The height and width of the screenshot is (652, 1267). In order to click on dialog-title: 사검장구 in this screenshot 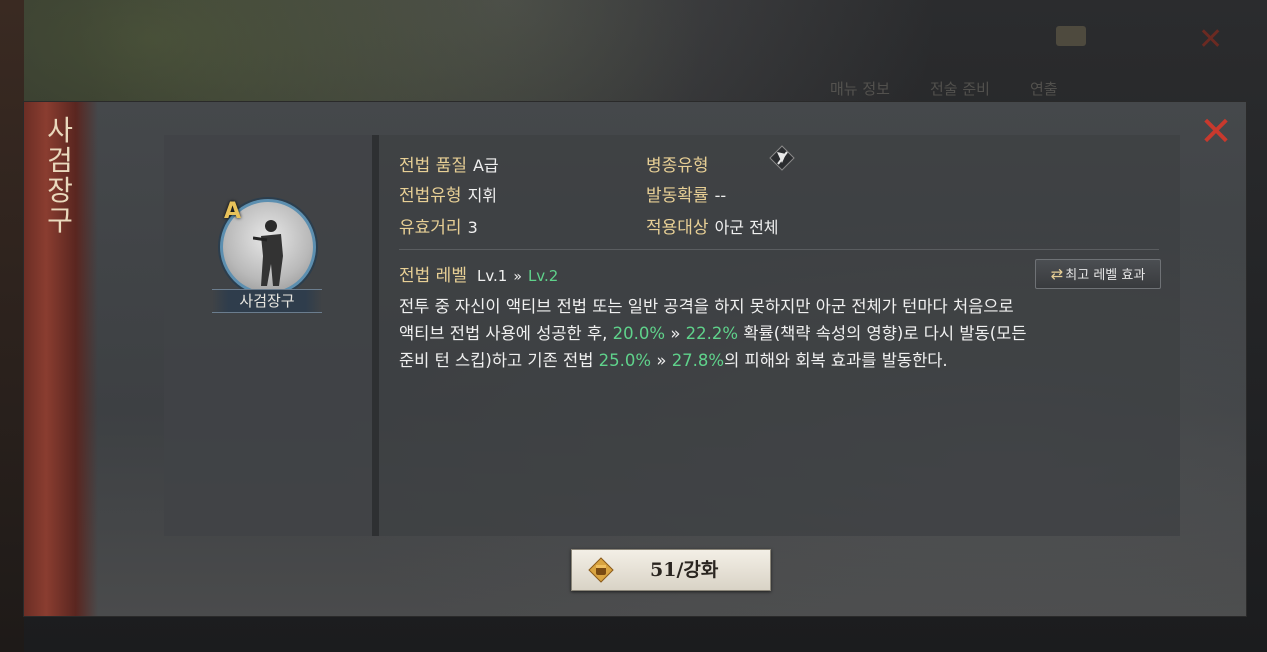, I will do `click(60, 175)`.